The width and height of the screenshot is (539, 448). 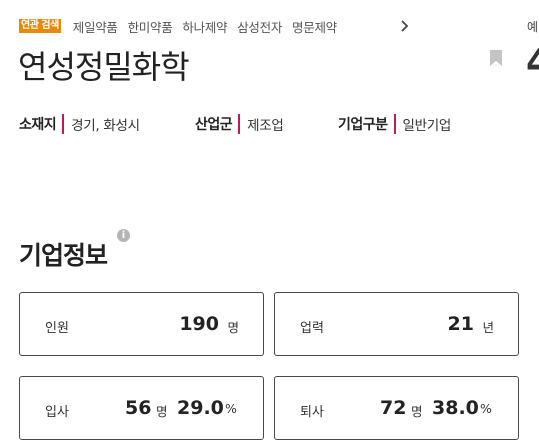 What do you see at coordinates (199, 324) in the screenshot?
I see `employees-value: 190` at bounding box center [199, 324].